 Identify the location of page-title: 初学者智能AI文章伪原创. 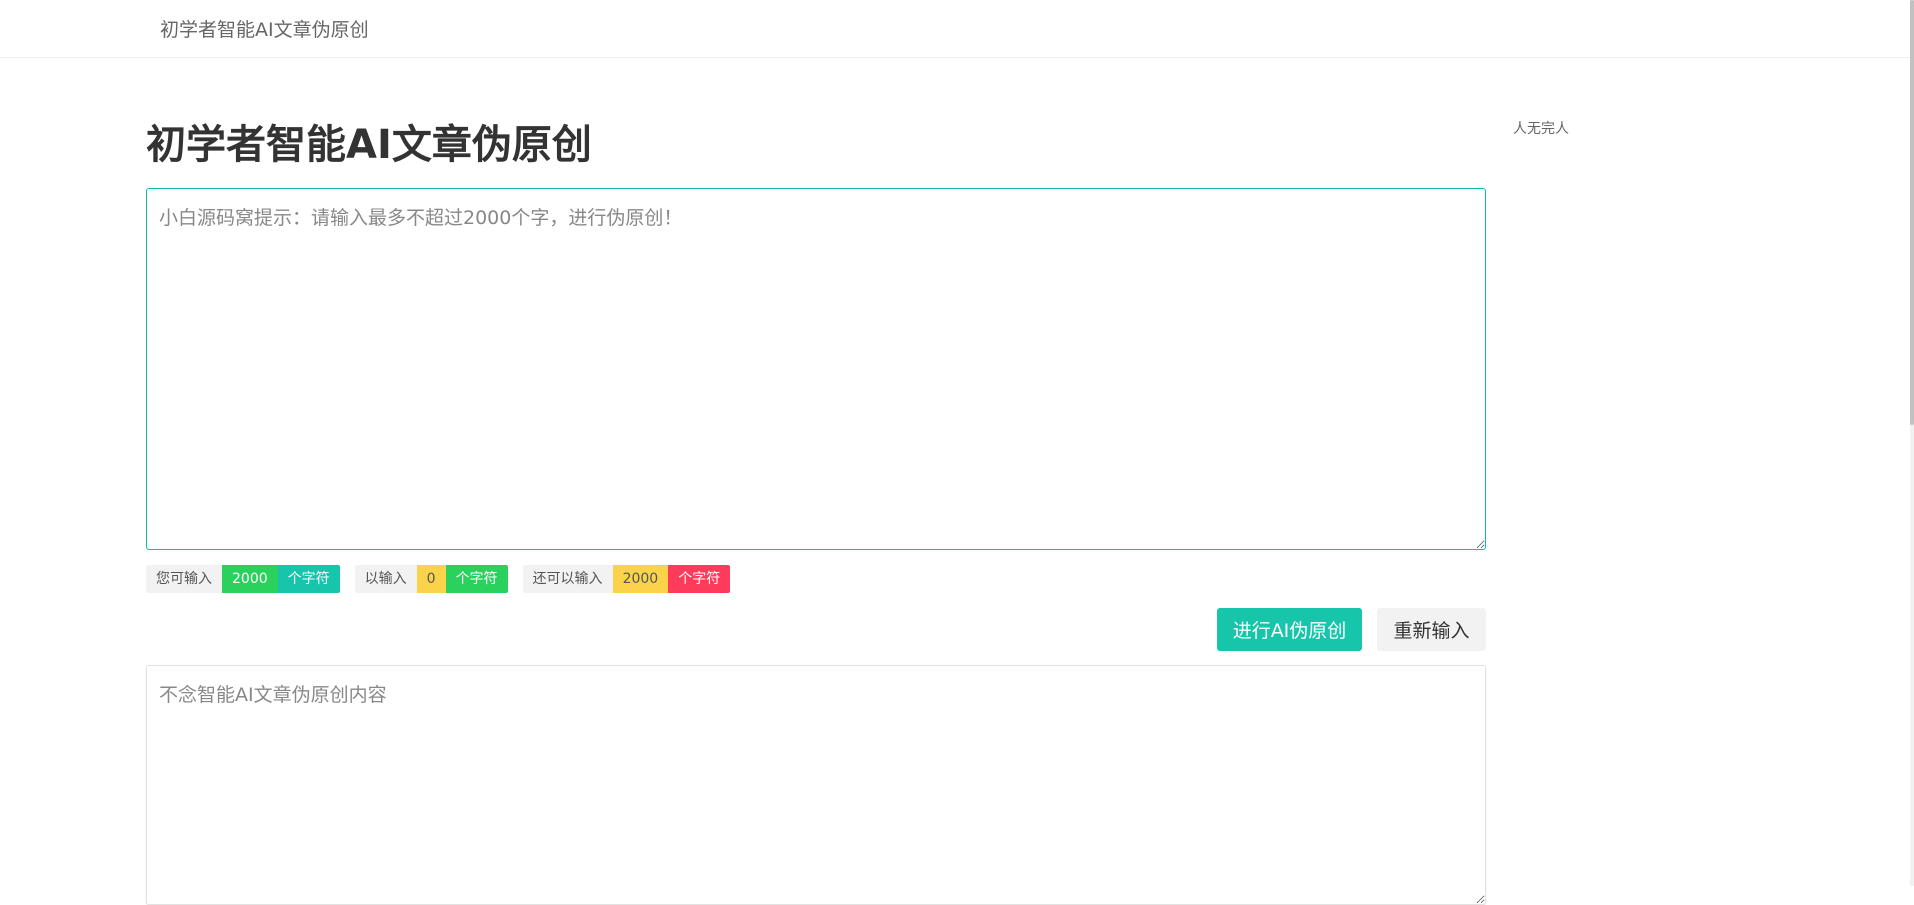
(369, 145).